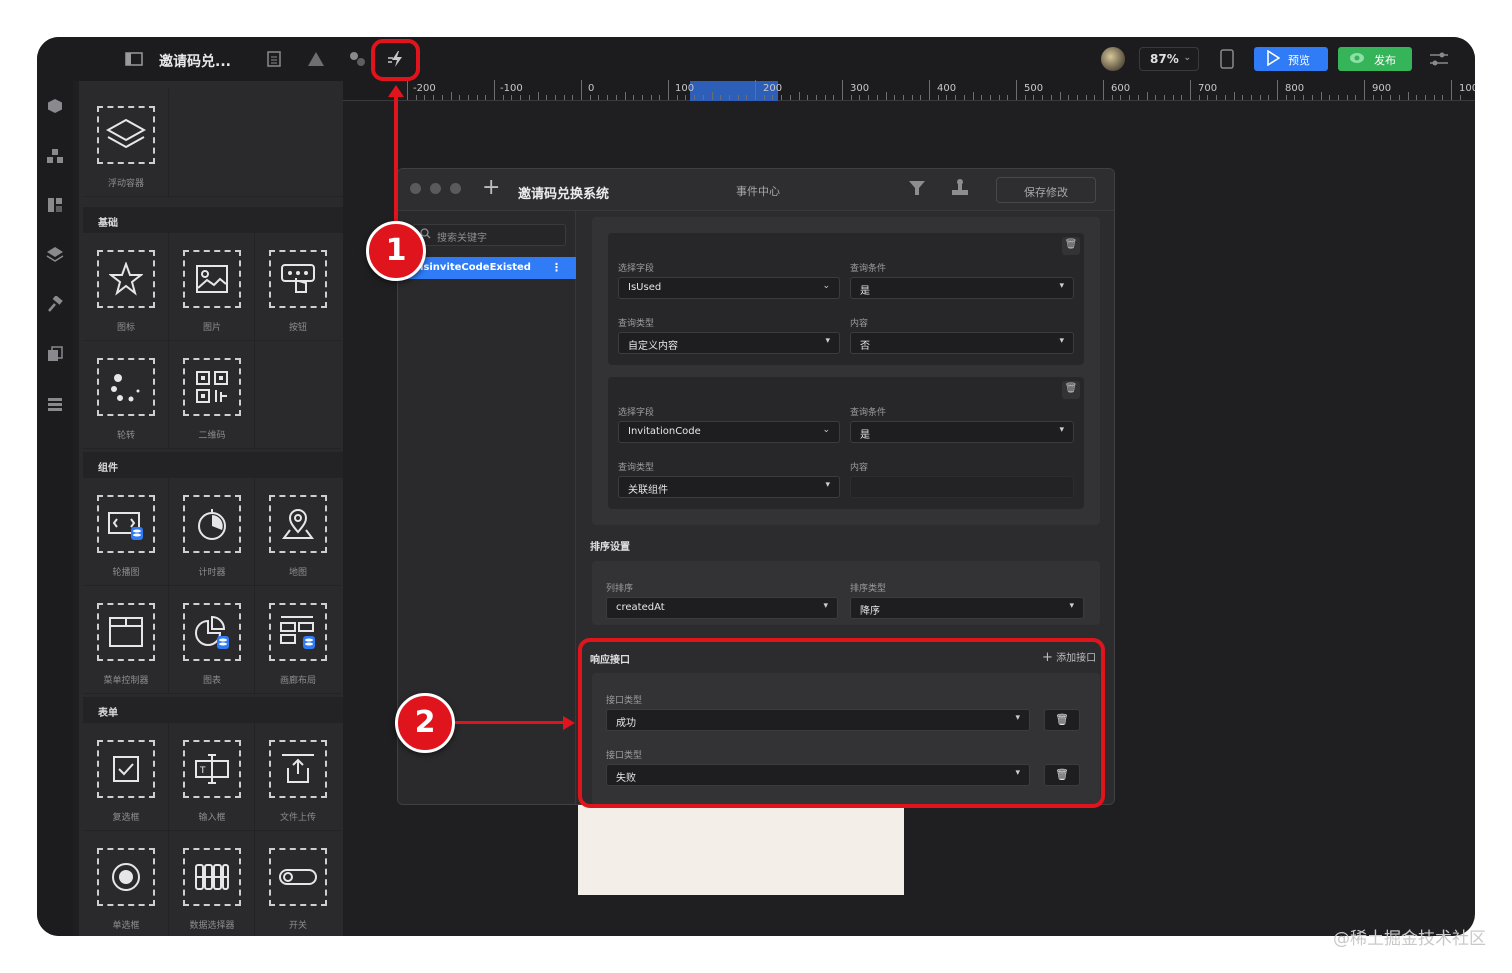 Image resolution: width=1512 pixels, height=973 pixels. What do you see at coordinates (729, 432) in the screenshot?
I see `field-select: InvitationCode ⌄` at bounding box center [729, 432].